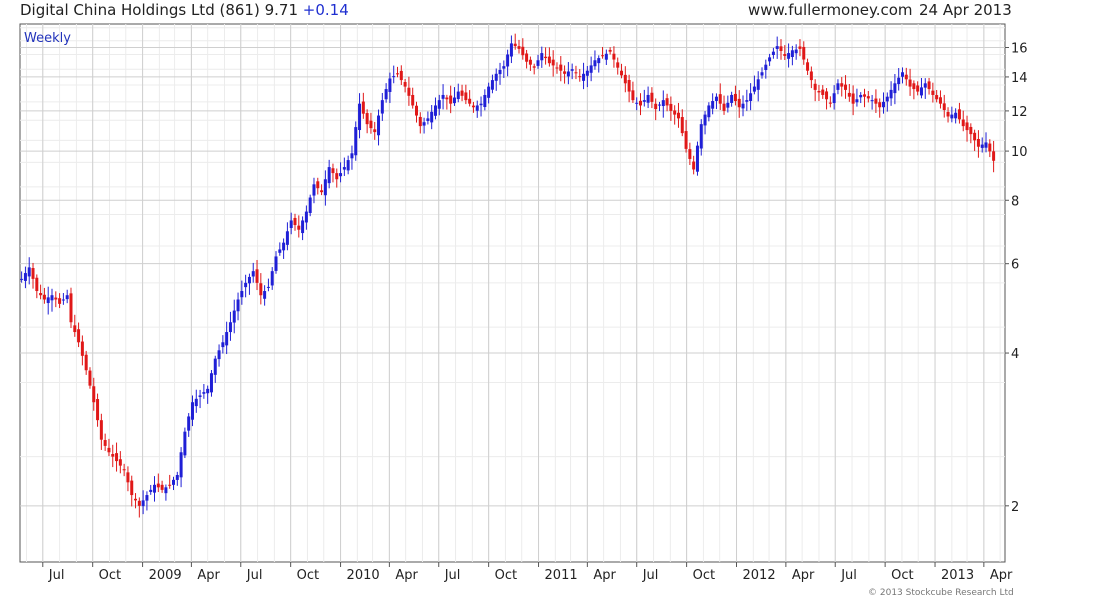  I want to click on frequency-label: Weekly, so click(47, 38).